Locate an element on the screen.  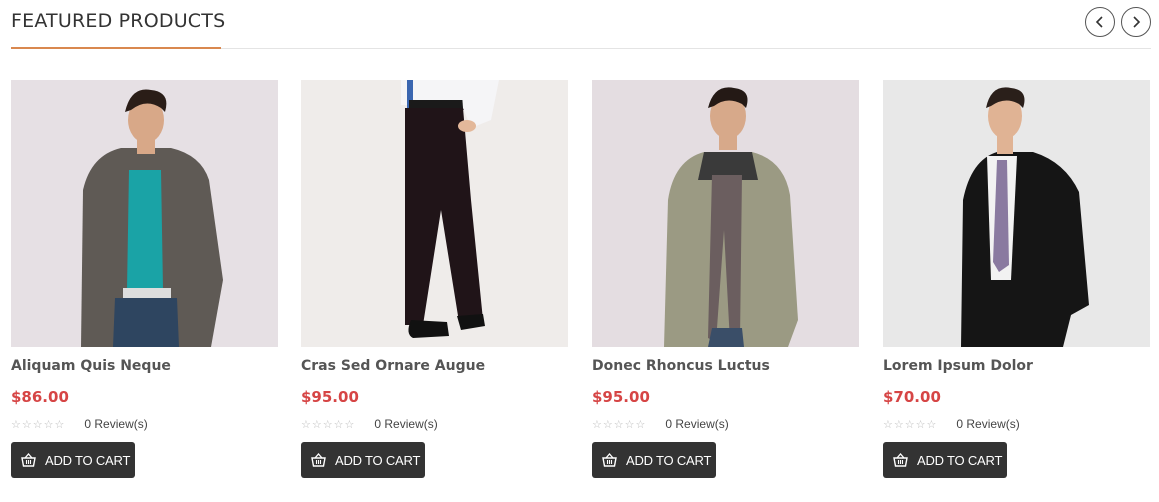
carousel-next-button is located at coordinates (1136, 22).